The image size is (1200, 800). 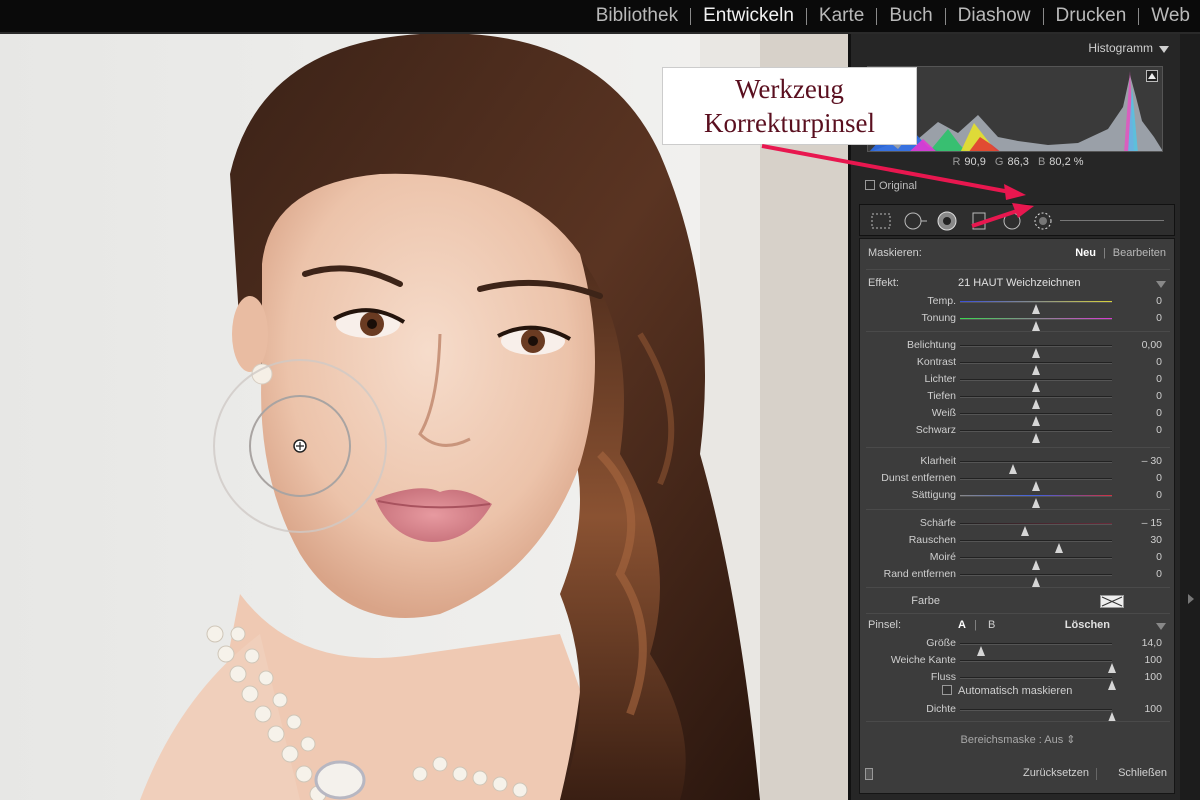 What do you see at coordinates (895, 253) in the screenshot?
I see `mask-label: Maskieren:` at bounding box center [895, 253].